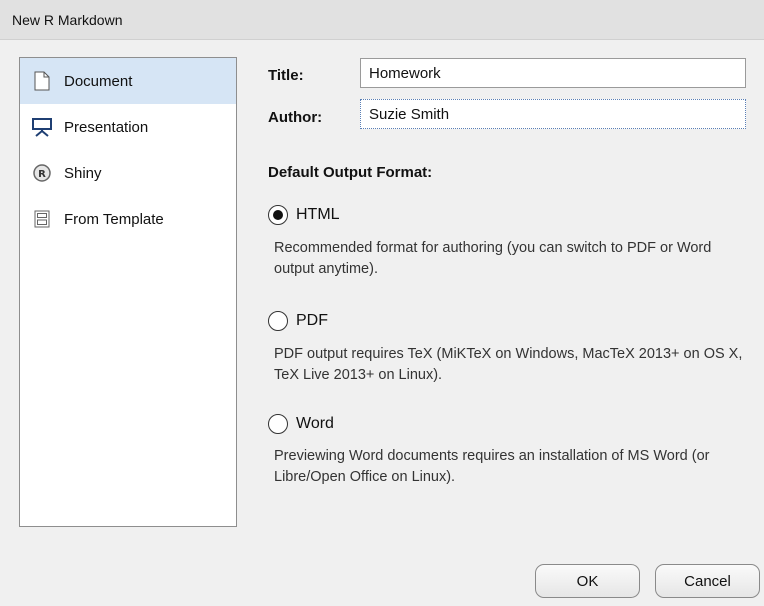 The image size is (764, 606). What do you see at coordinates (278, 424) in the screenshot?
I see `word-radio` at bounding box center [278, 424].